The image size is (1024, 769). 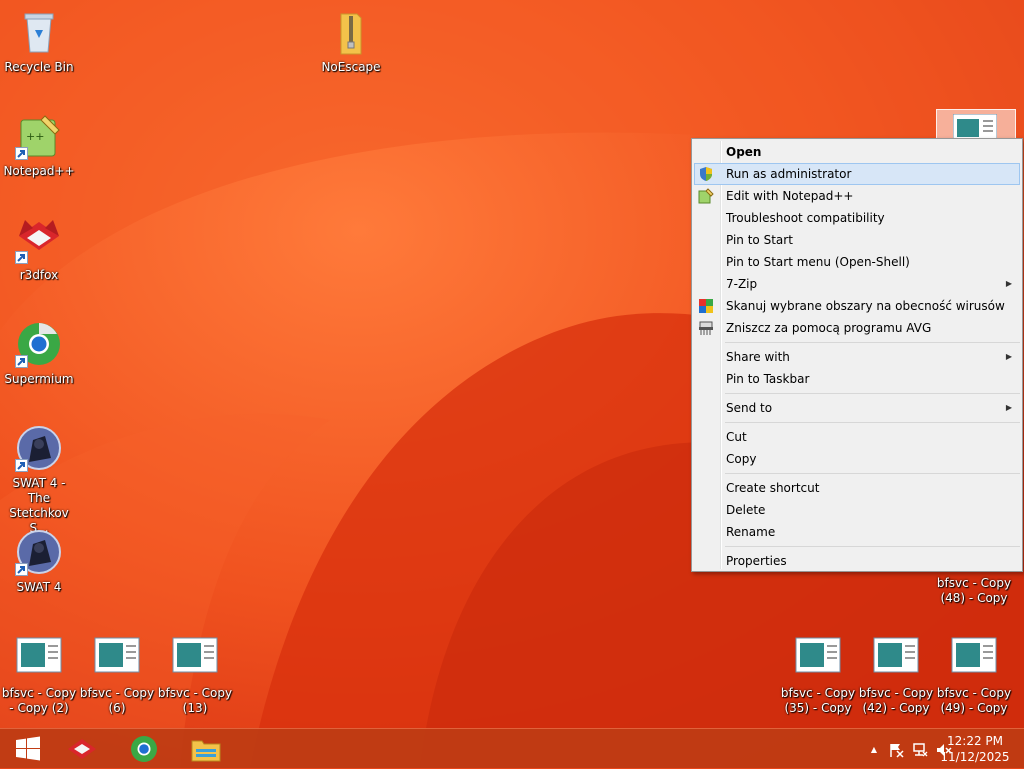 I want to click on menu-item-avg-shred: Zniszcz za pomocą programu AVG, so click(x=857, y=328).